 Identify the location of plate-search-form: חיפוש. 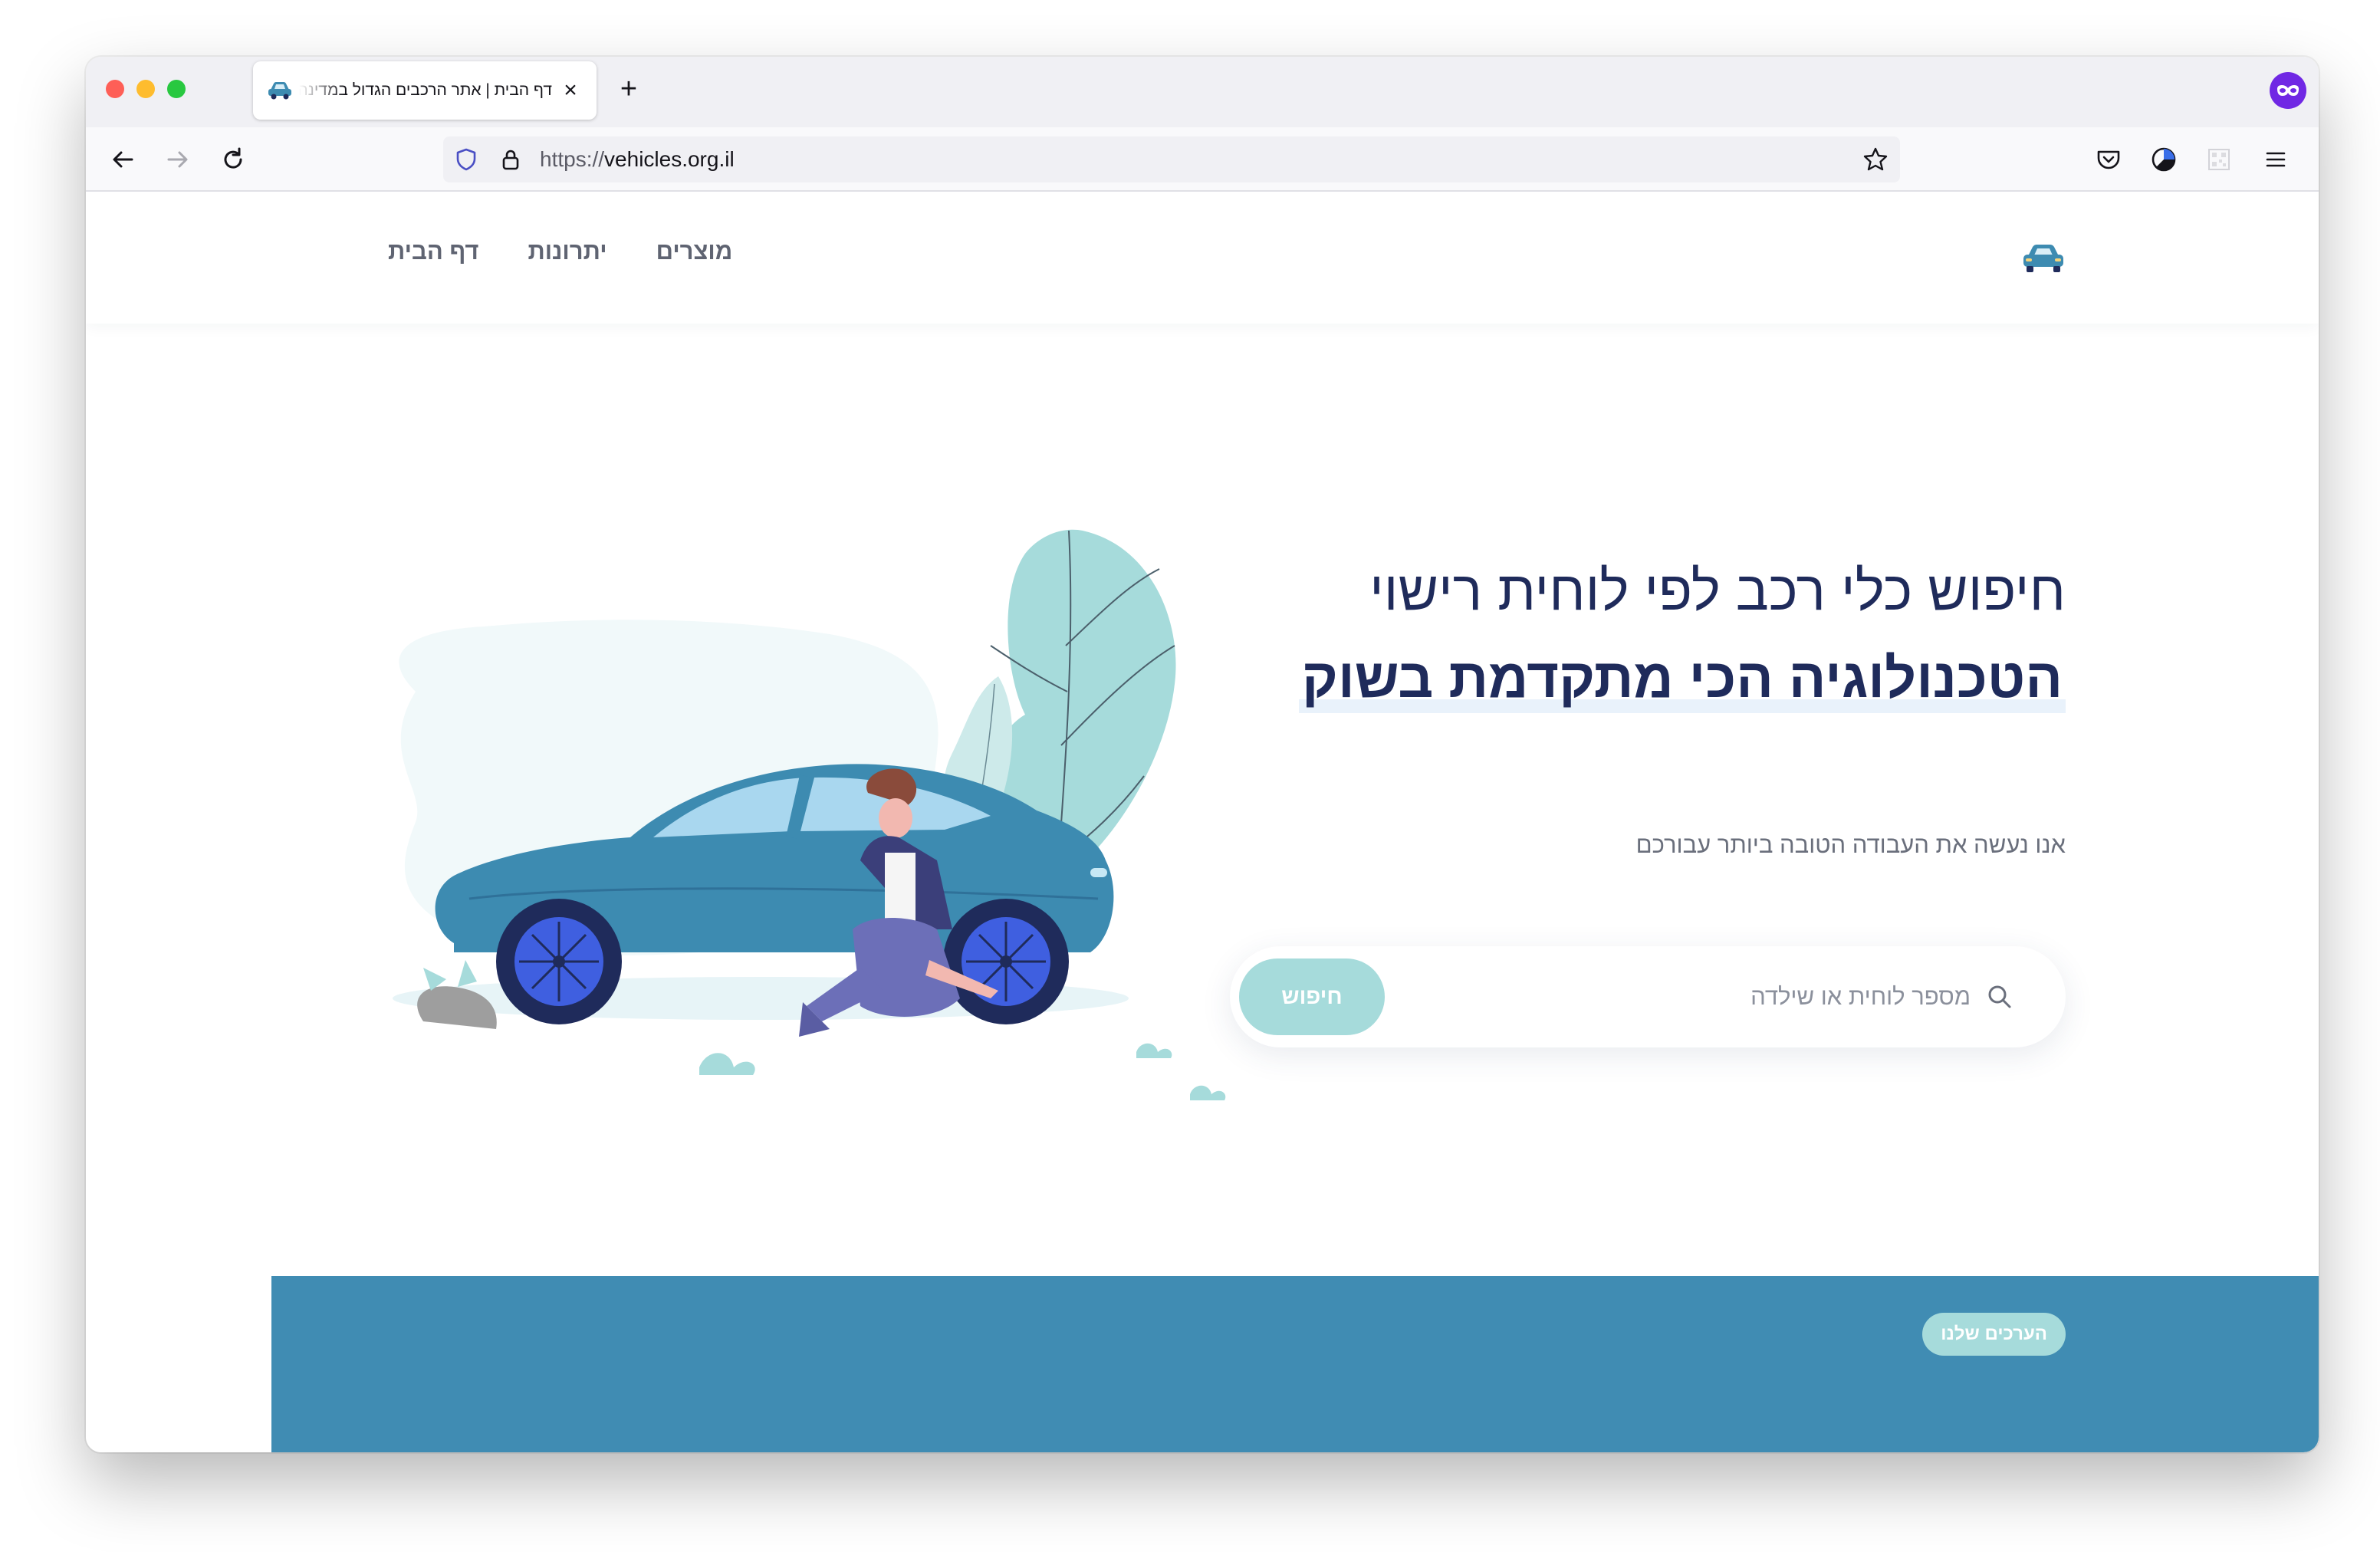
(1648, 997).